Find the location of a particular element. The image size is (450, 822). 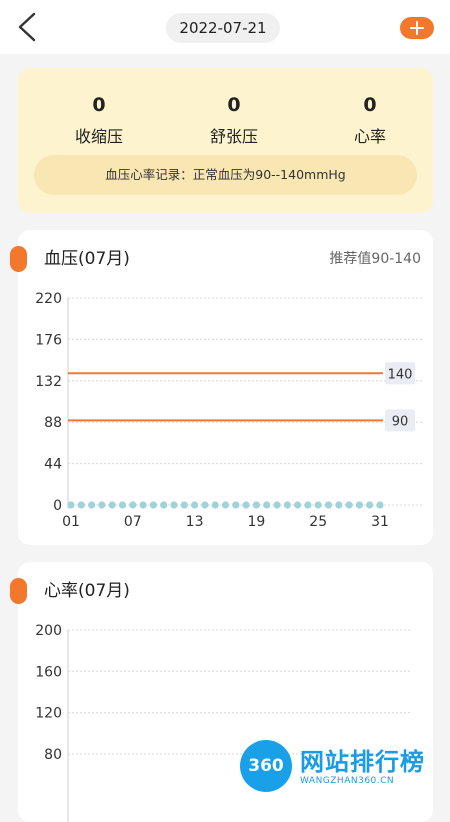

x-tick-label: 19 is located at coordinates (256, 522).